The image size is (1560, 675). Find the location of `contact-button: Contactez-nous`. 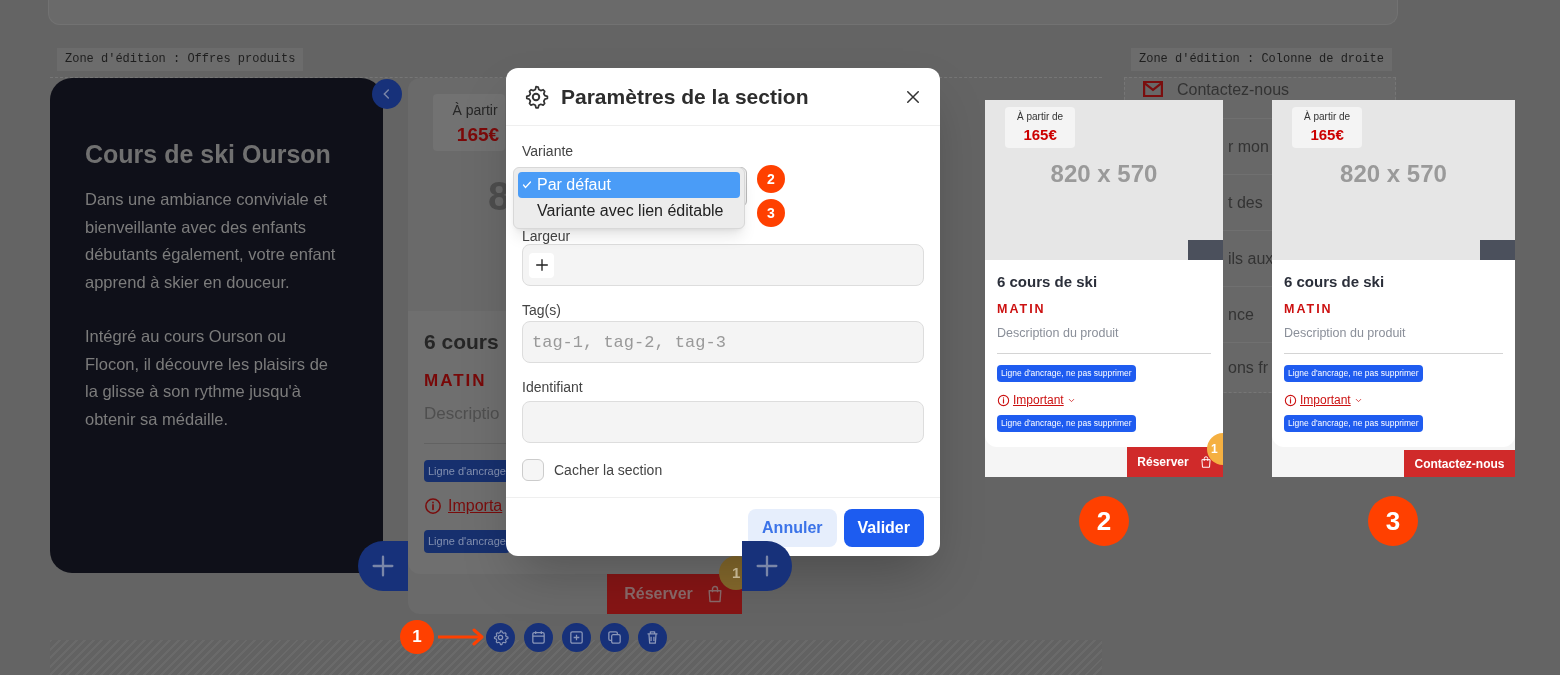

contact-button: Contactez-nous is located at coordinates (1459, 463).